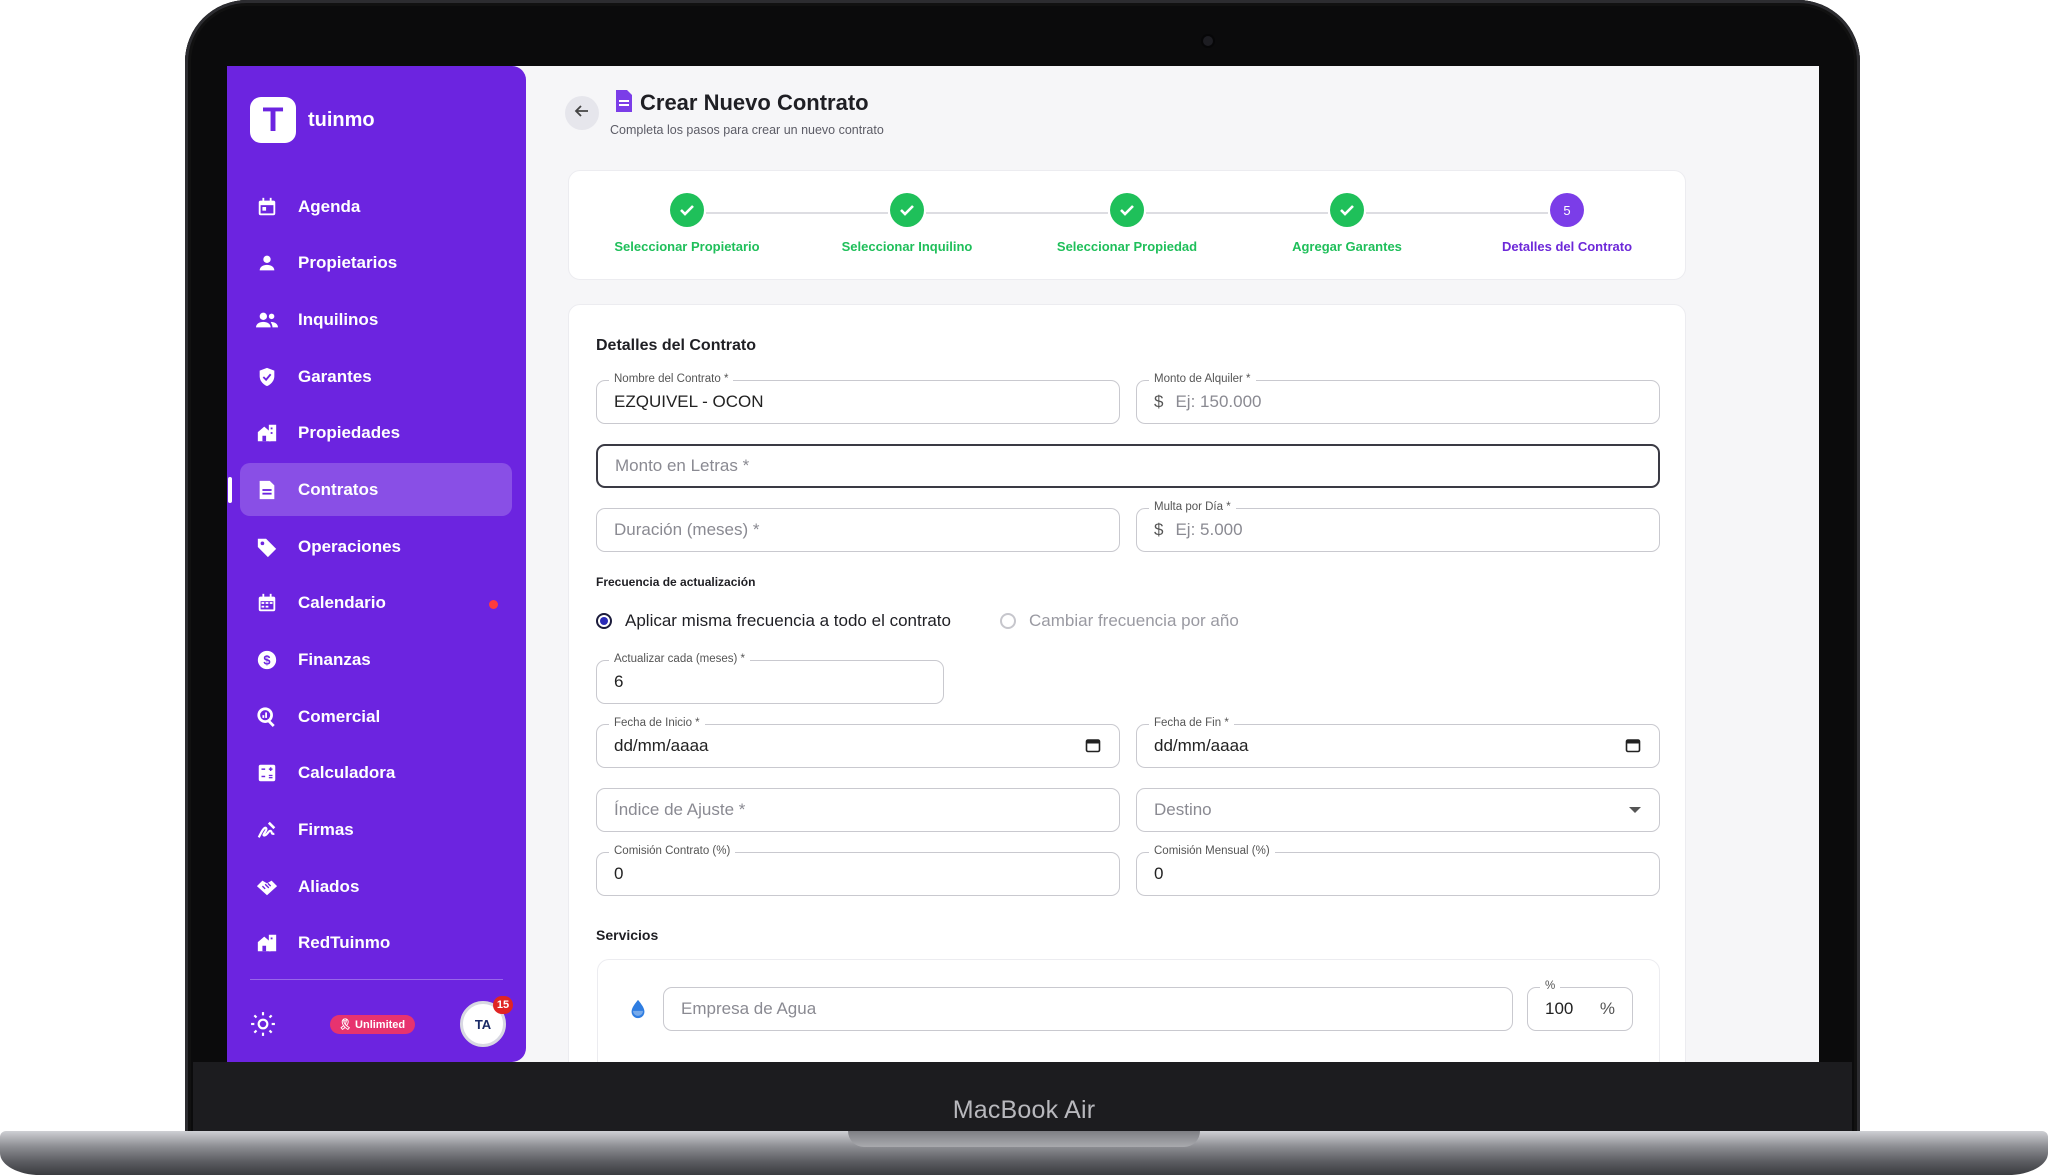 This screenshot has width=2048, height=1175. What do you see at coordinates (267, 830) in the screenshot?
I see `signature-icon` at bounding box center [267, 830].